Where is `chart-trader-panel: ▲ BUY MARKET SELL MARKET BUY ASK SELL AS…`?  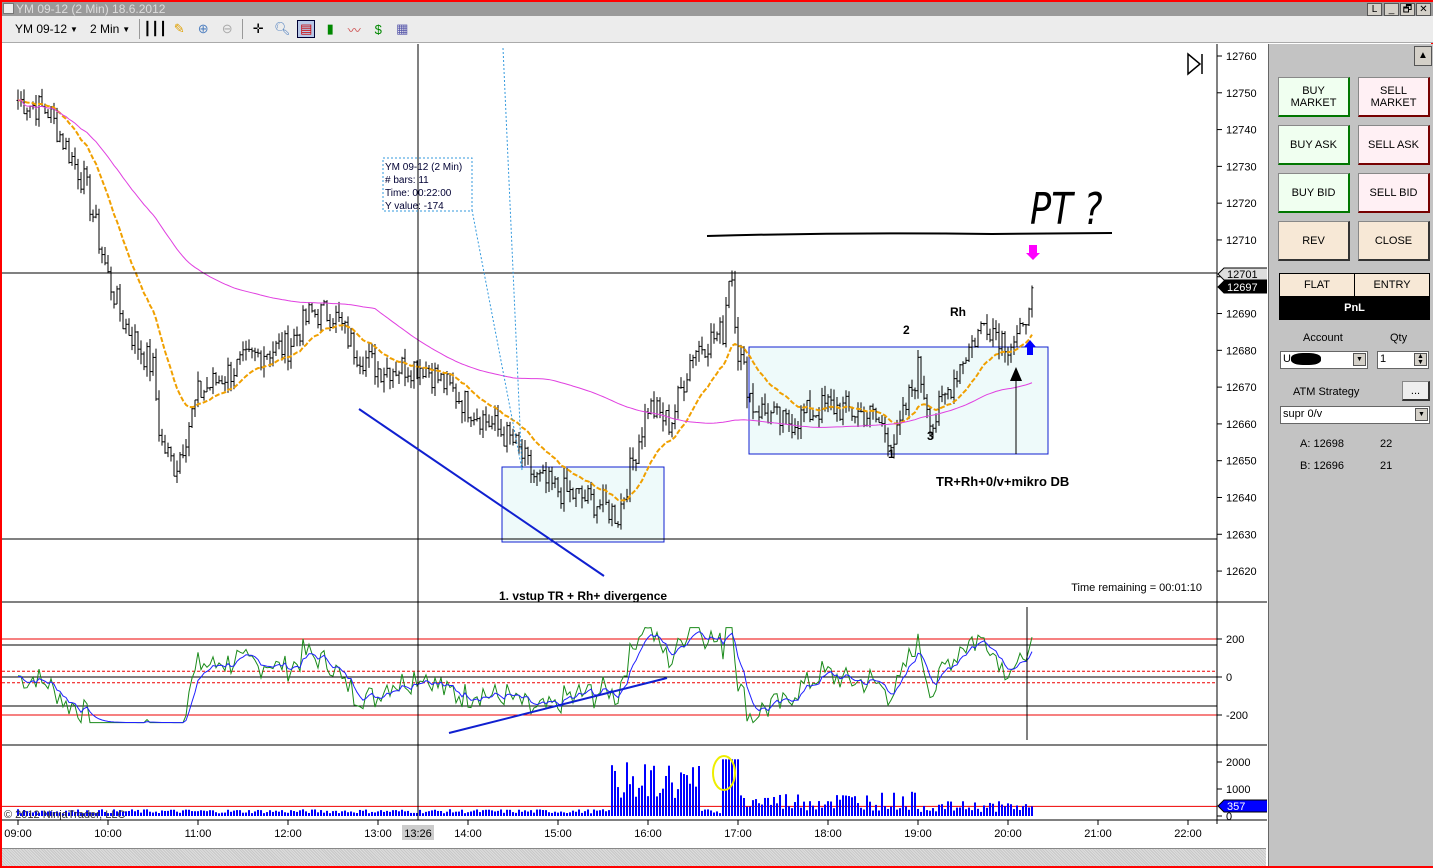 chart-trader-panel: ▲ BUY MARKET SELL MARKET BUY ASK SELL AS… is located at coordinates (1350, 455).